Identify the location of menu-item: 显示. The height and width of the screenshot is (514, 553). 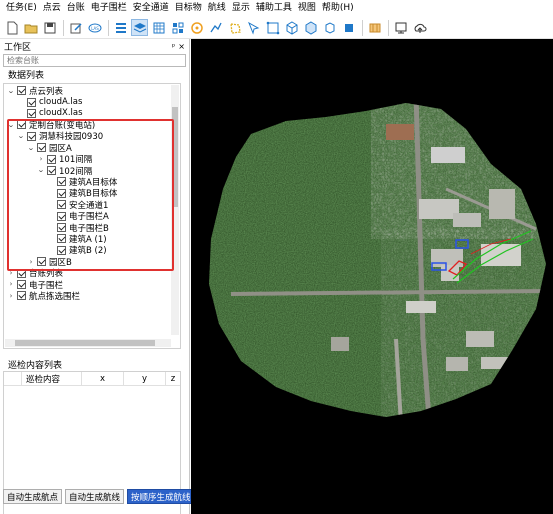
(241, 8).